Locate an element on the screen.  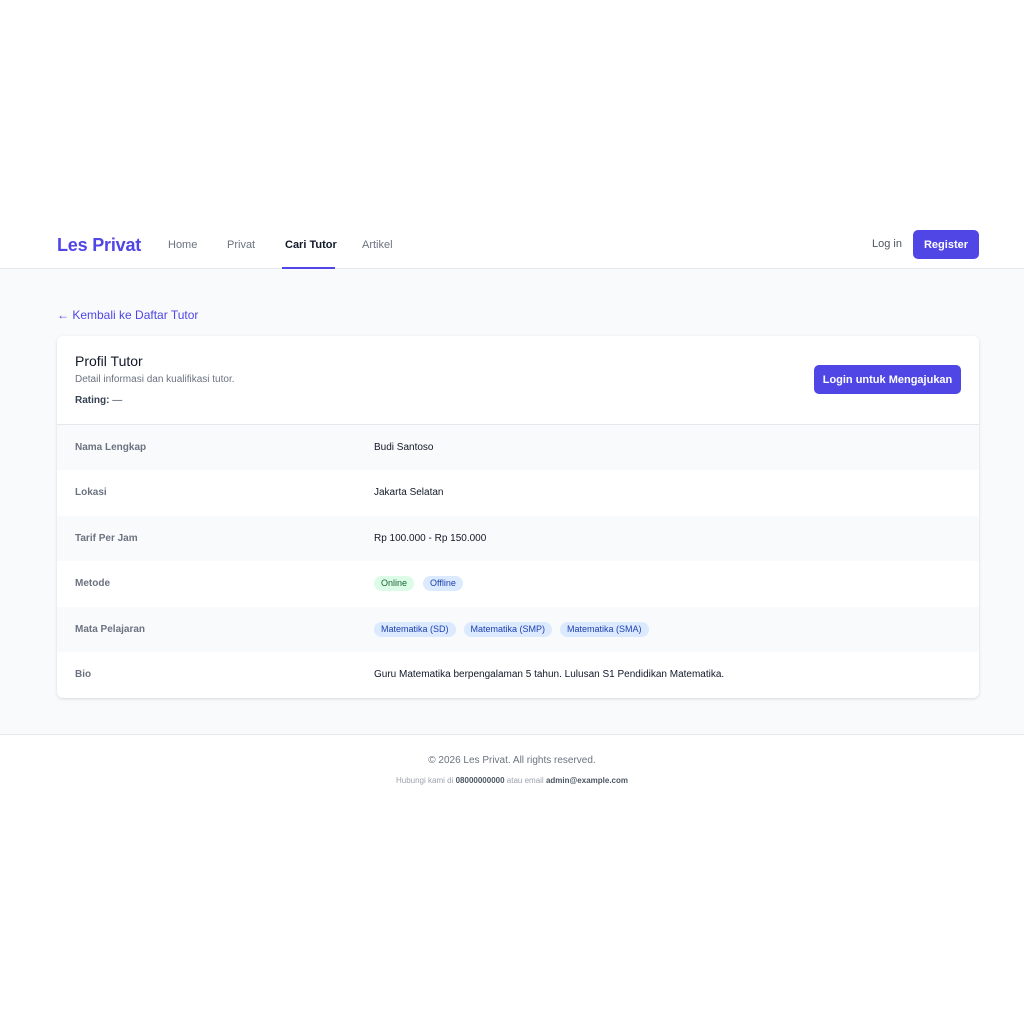
nav-link-home: Home is located at coordinates (182, 245).